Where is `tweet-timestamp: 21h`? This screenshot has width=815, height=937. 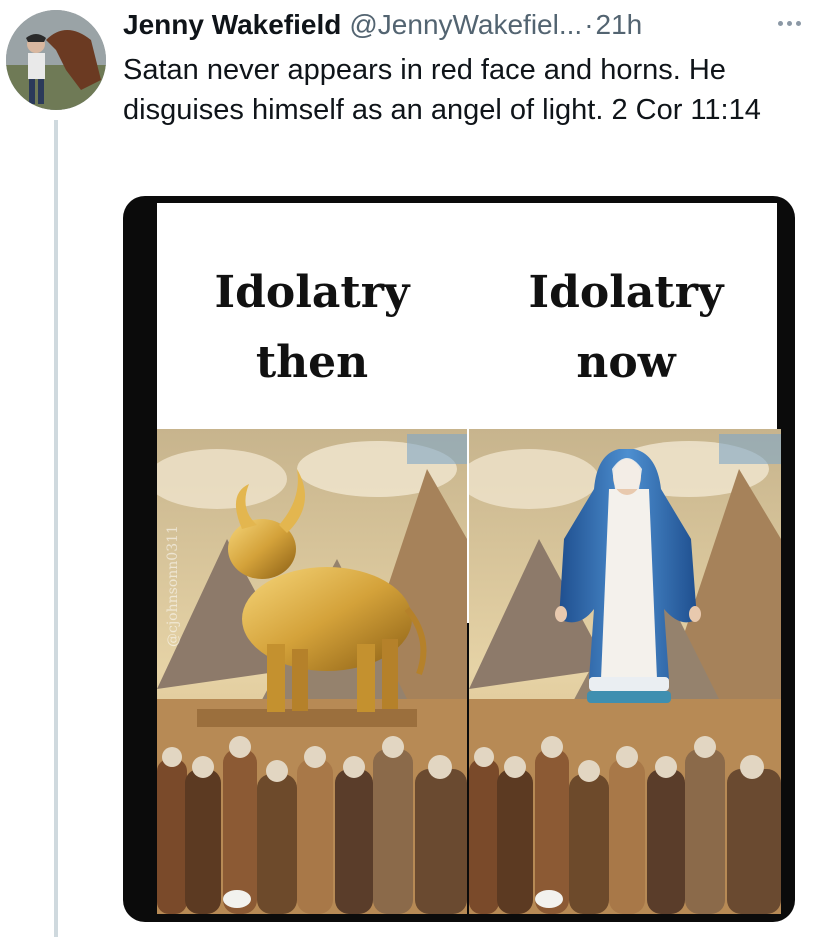
tweet-timestamp: 21h is located at coordinates (619, 25).